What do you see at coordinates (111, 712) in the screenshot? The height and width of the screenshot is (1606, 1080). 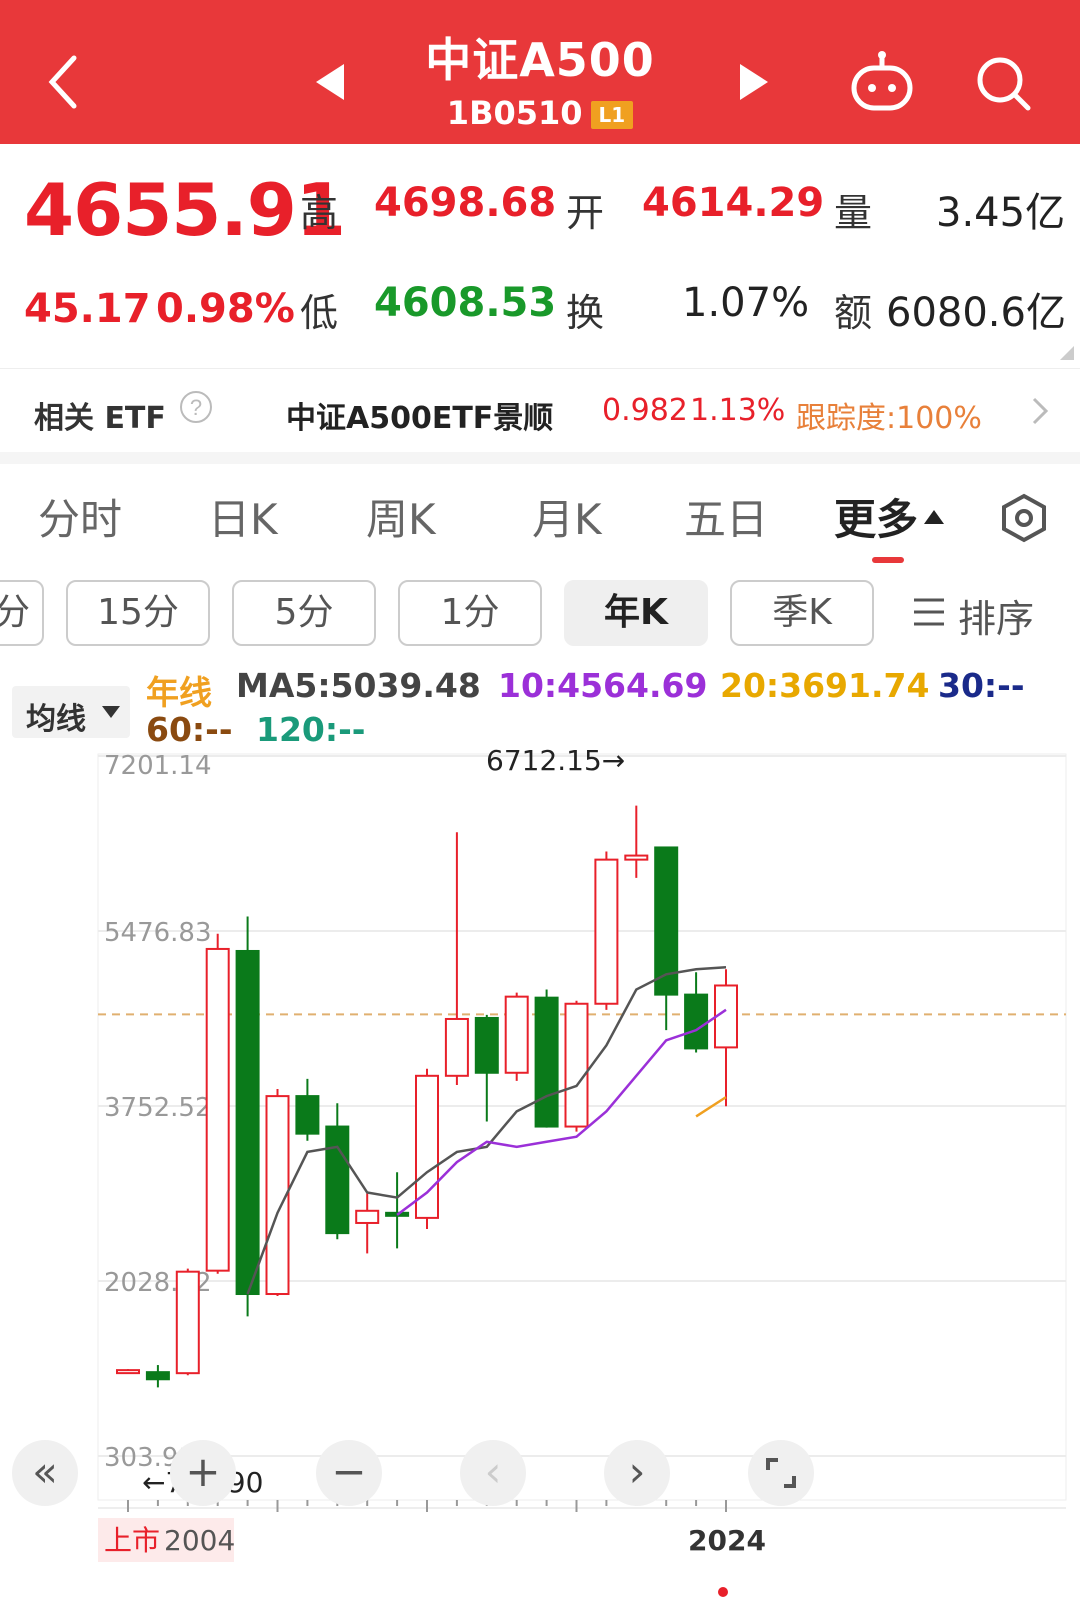 I see `caret-down-icon` at bounding box center [111, 712].